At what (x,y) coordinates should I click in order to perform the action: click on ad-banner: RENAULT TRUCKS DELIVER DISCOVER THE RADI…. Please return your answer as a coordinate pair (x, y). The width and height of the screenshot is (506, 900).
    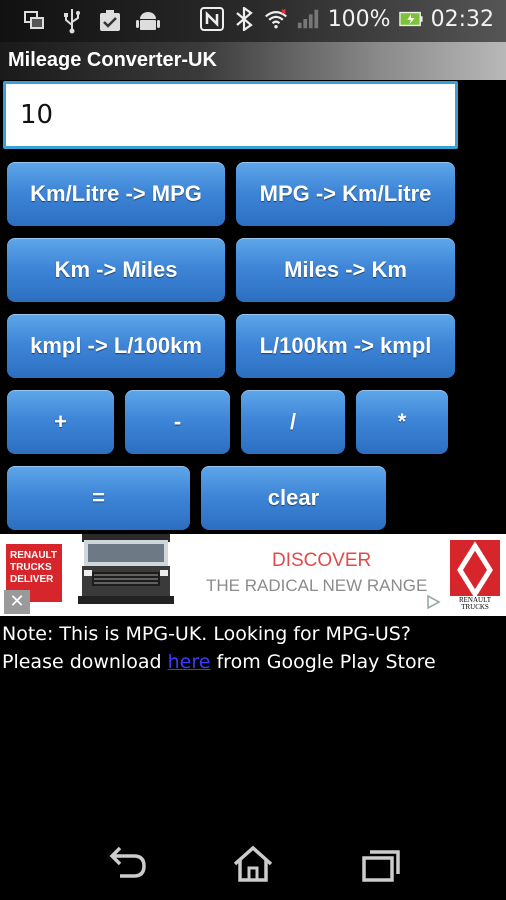
    Looking at the image, I should click on (253, 575).